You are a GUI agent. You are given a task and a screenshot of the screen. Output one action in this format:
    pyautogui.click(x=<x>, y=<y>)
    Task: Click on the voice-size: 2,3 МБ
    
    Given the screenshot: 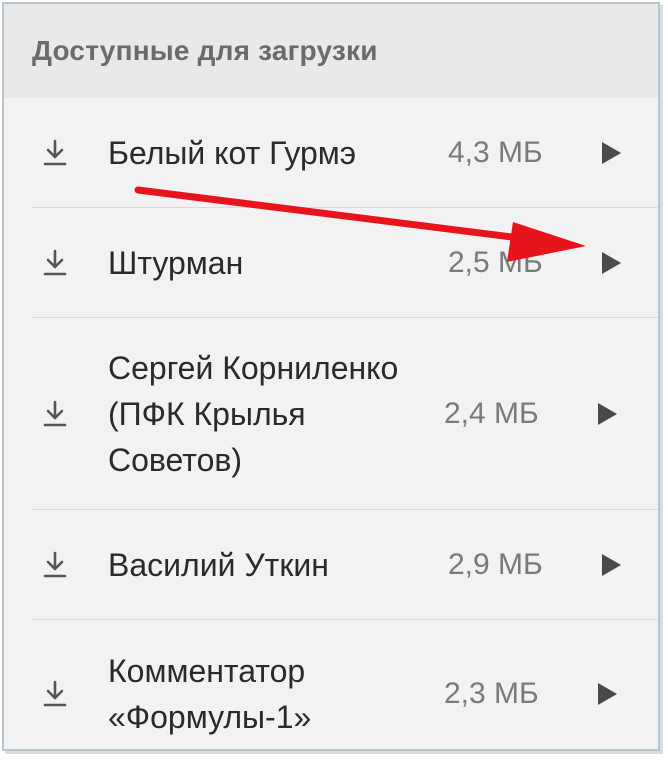 What is the action you would take?
    pyautogui.click(x=491, y=693)
    